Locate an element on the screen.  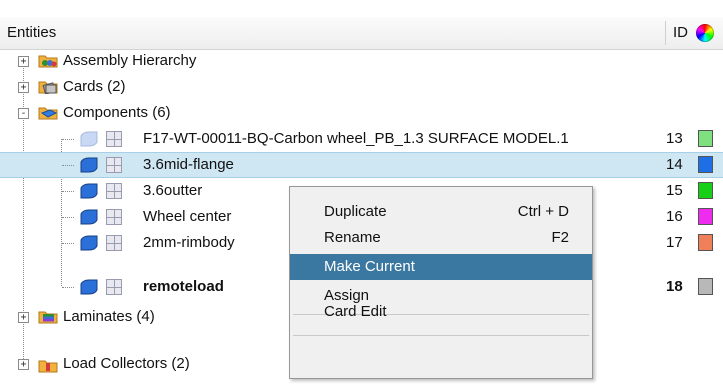
component-label: remoteload is located at coordinates (183, 286).